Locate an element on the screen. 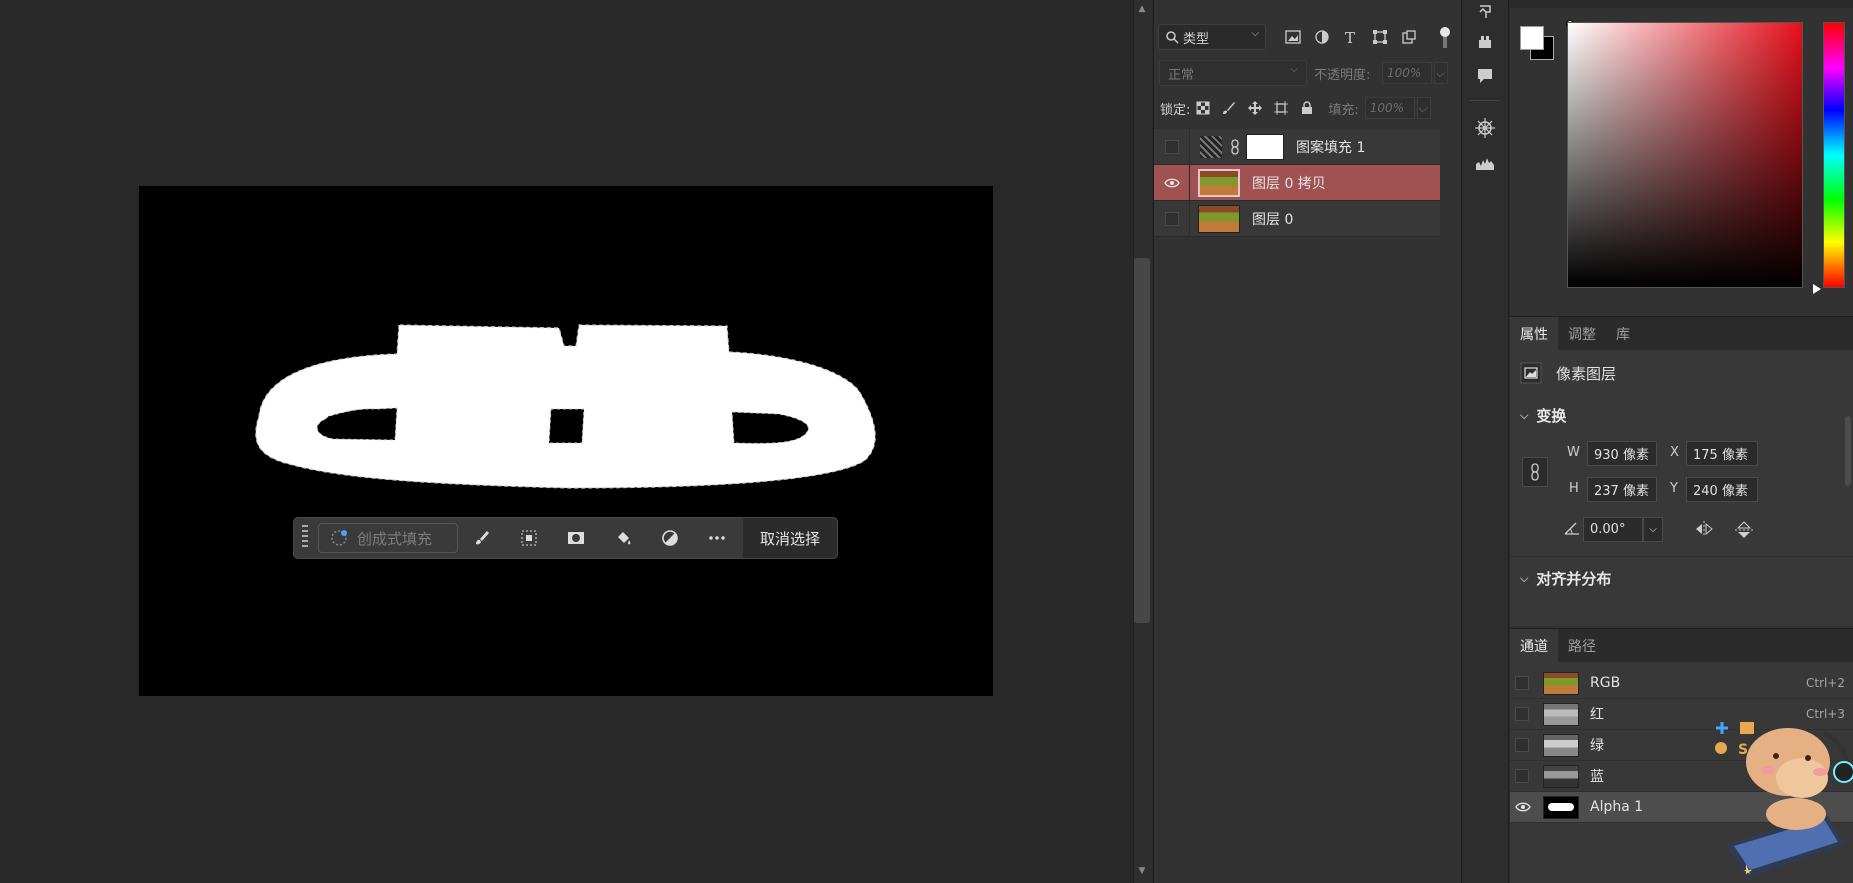 The image size is (1853, 883). lock-row: 锁定: 填充: 100% ⌵ is located at coordinates (1295, 108).